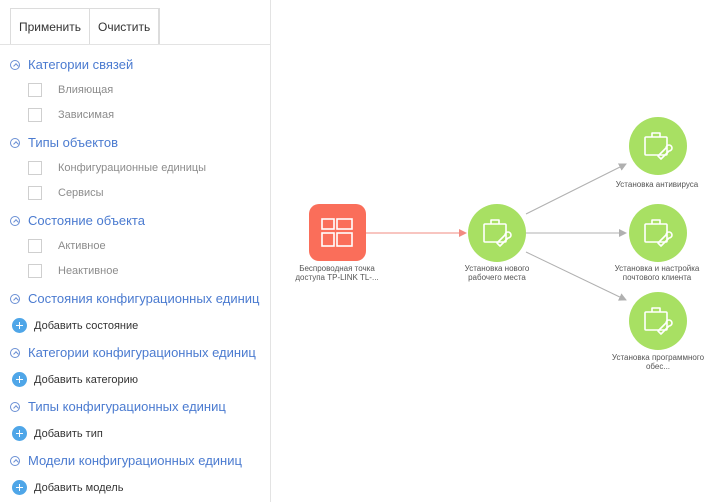 The image size is (708, 502). Describe the element at coordinates (657, 273) in the screenshot. I see `target-2-label: Установка и настройка почтового клиента` at that location.